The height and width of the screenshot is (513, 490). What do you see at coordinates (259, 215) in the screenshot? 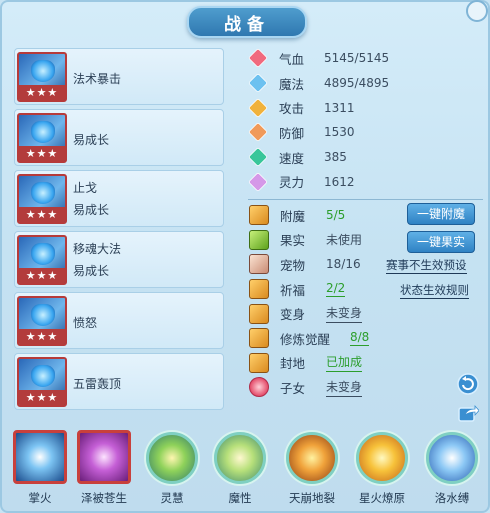
I see `enchant-icon` at bounding box center [259, 215].